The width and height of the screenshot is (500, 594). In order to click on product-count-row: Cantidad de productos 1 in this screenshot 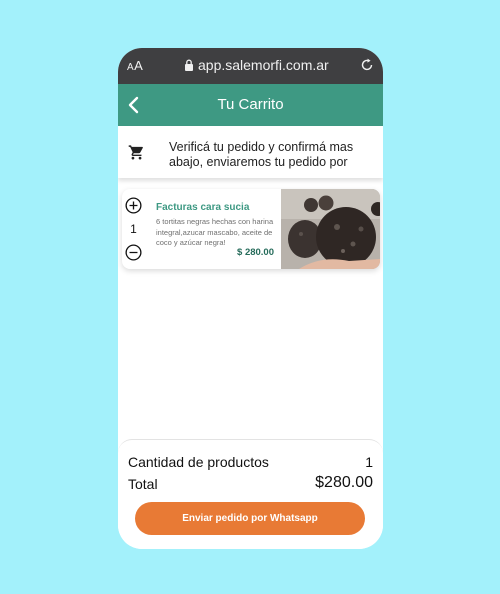, I will do `click(250, 462)`.